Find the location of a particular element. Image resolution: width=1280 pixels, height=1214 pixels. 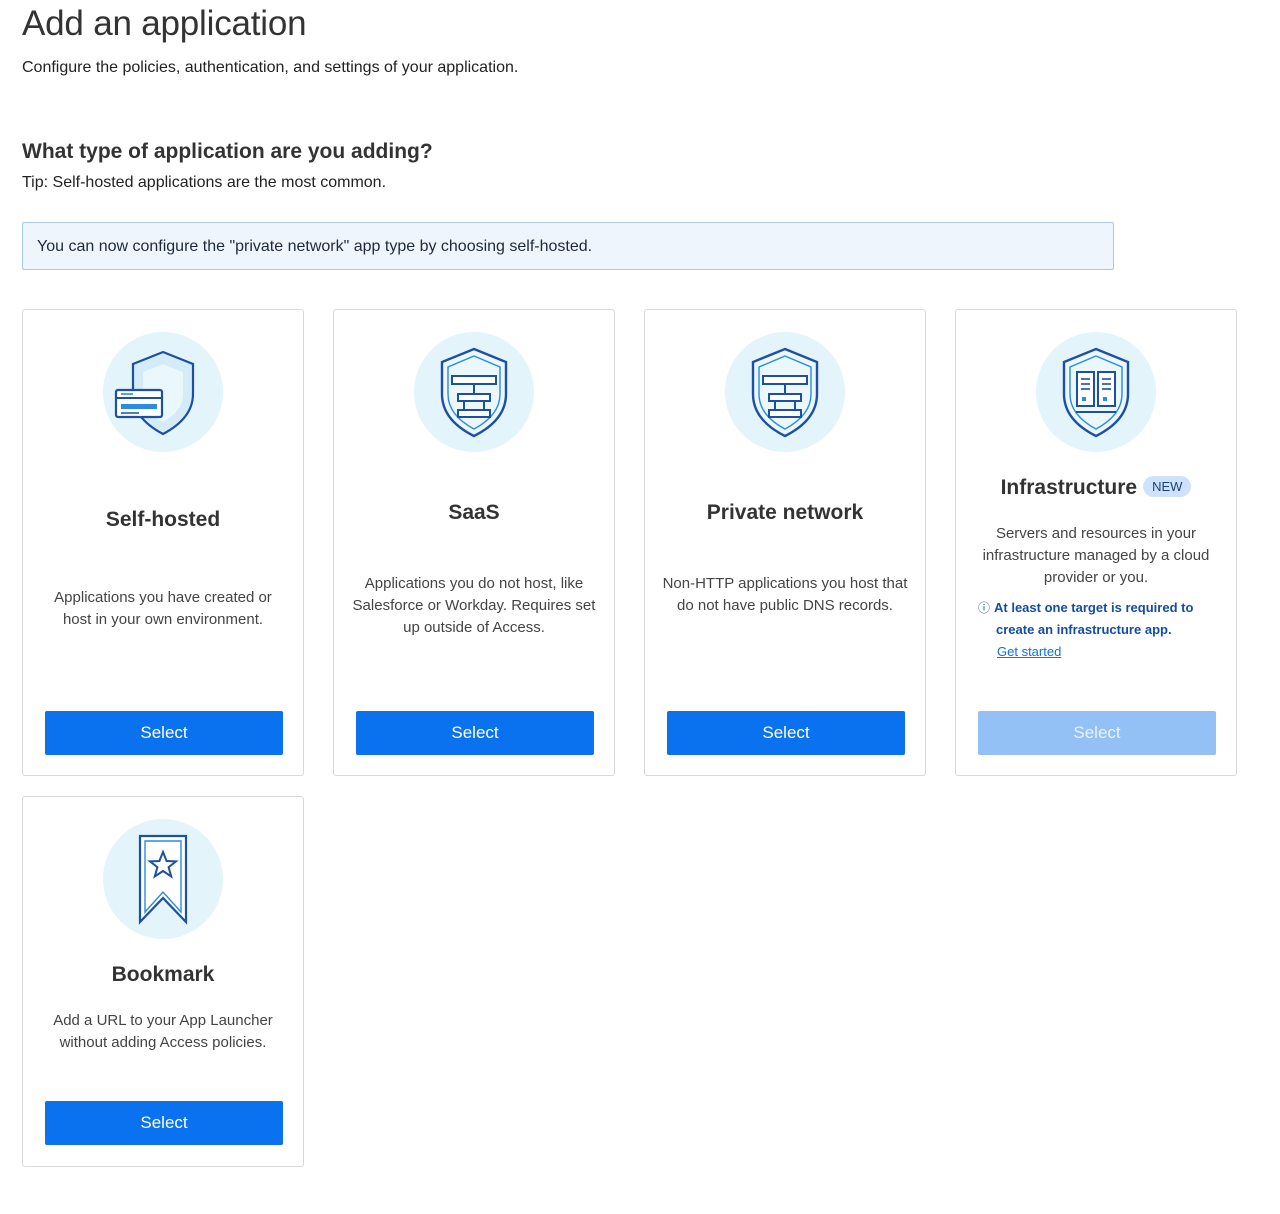

select-private-network-button: Select is located at coordinates (786, 733).